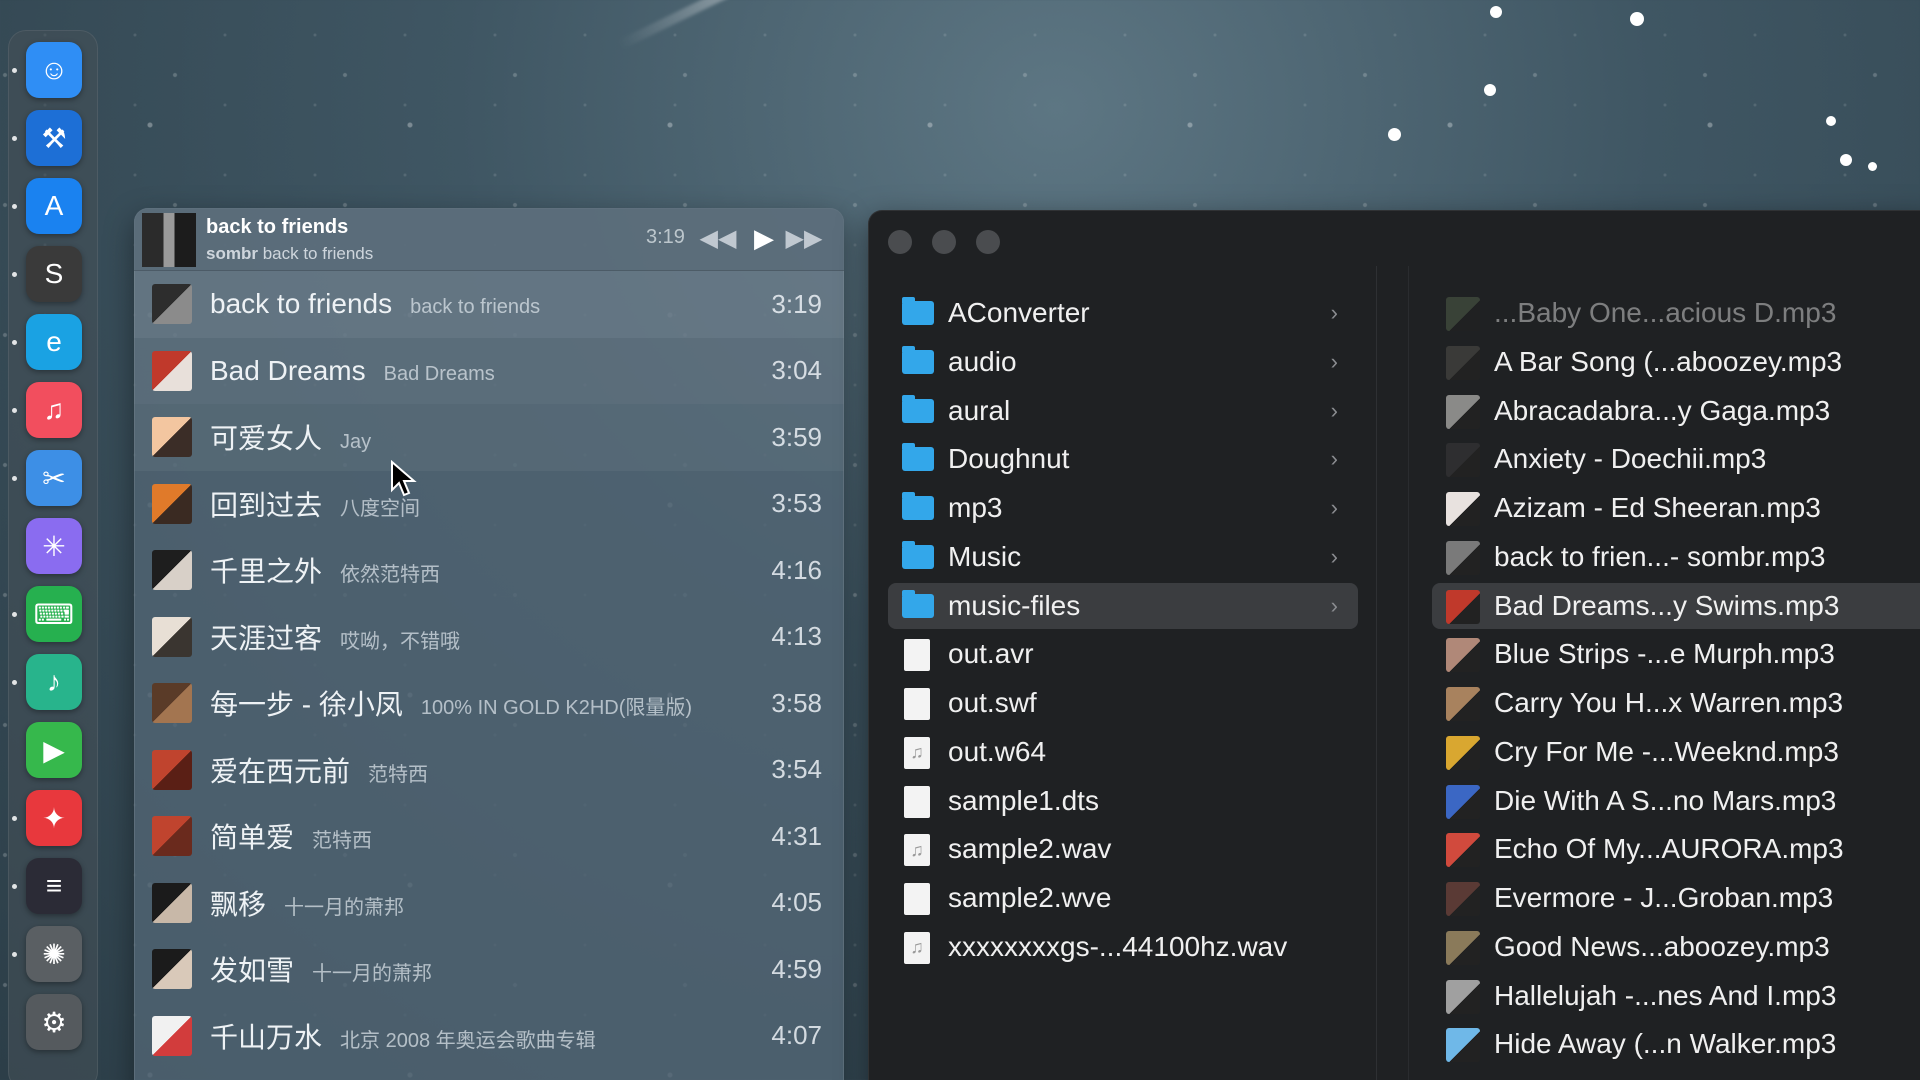  What do you see at coordinates (54, 614) in the screenshot?
I see `keyboard-app-icon: ⌨` at bounding box center [54, 614].